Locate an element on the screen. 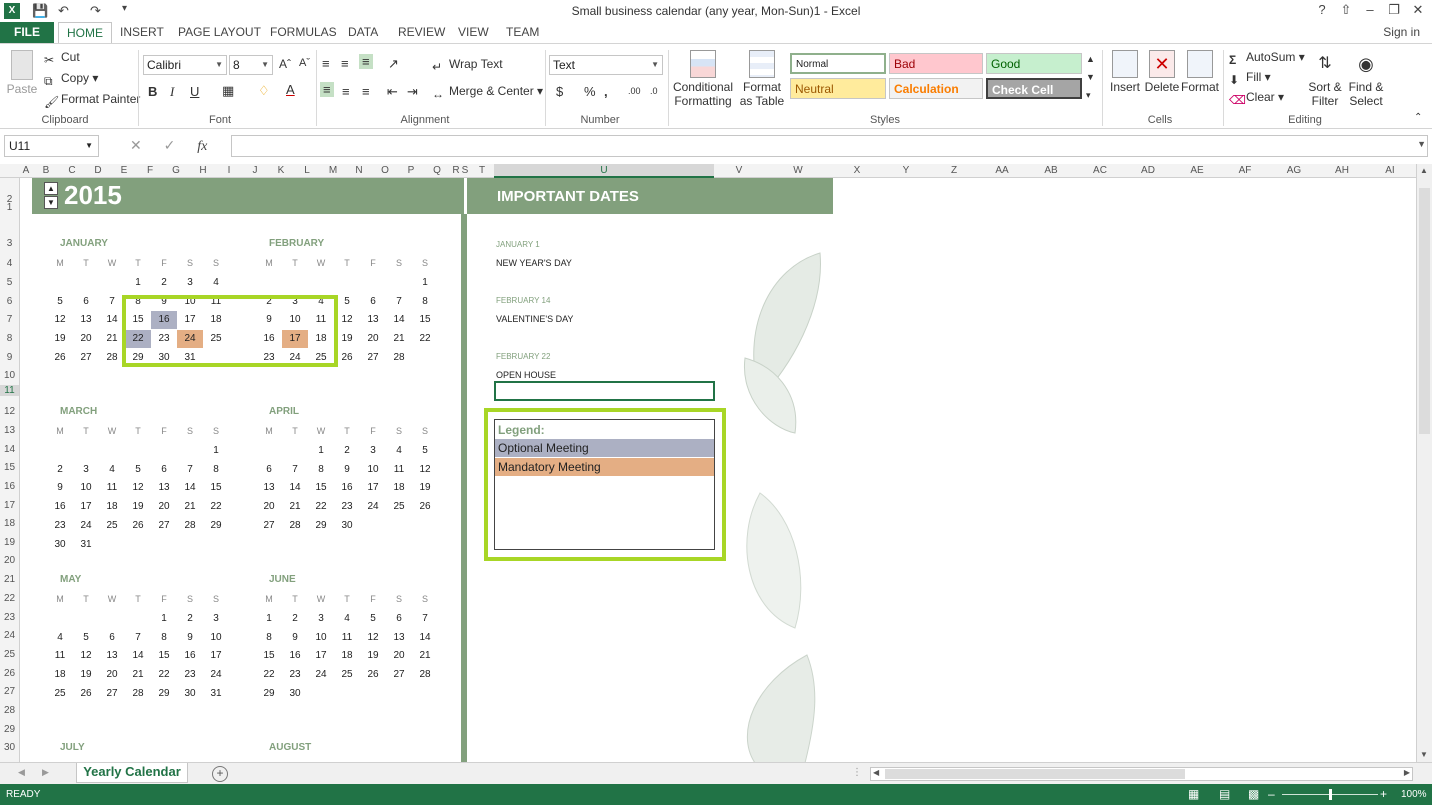 This screenshot has width=1432, height=805. column-header-f: F is located at coordinates (150, 171).